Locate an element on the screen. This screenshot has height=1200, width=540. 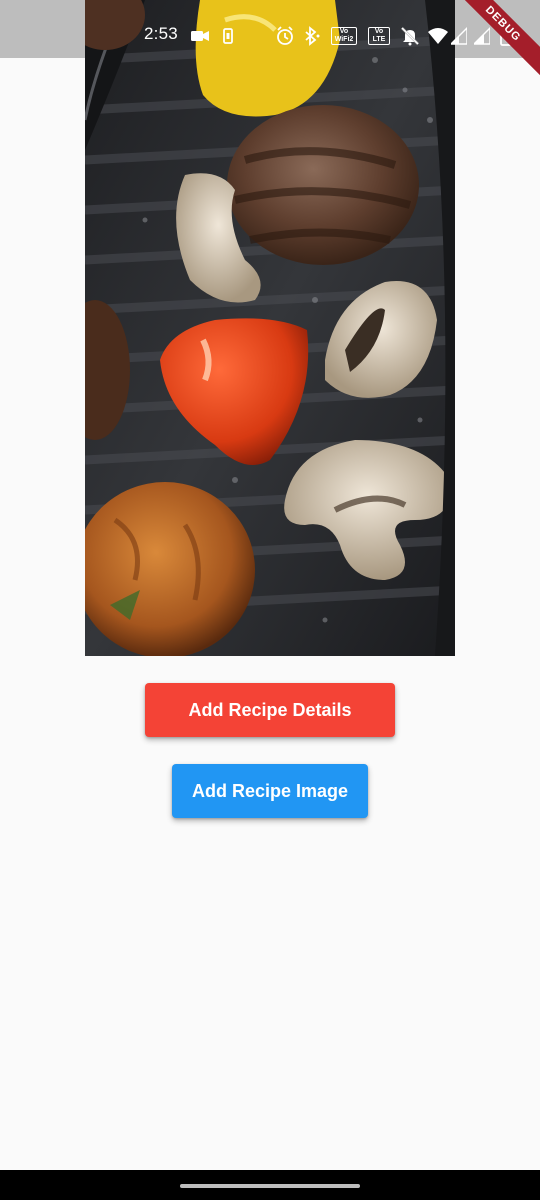
alarm-icon is located at coordinates (285, 36).